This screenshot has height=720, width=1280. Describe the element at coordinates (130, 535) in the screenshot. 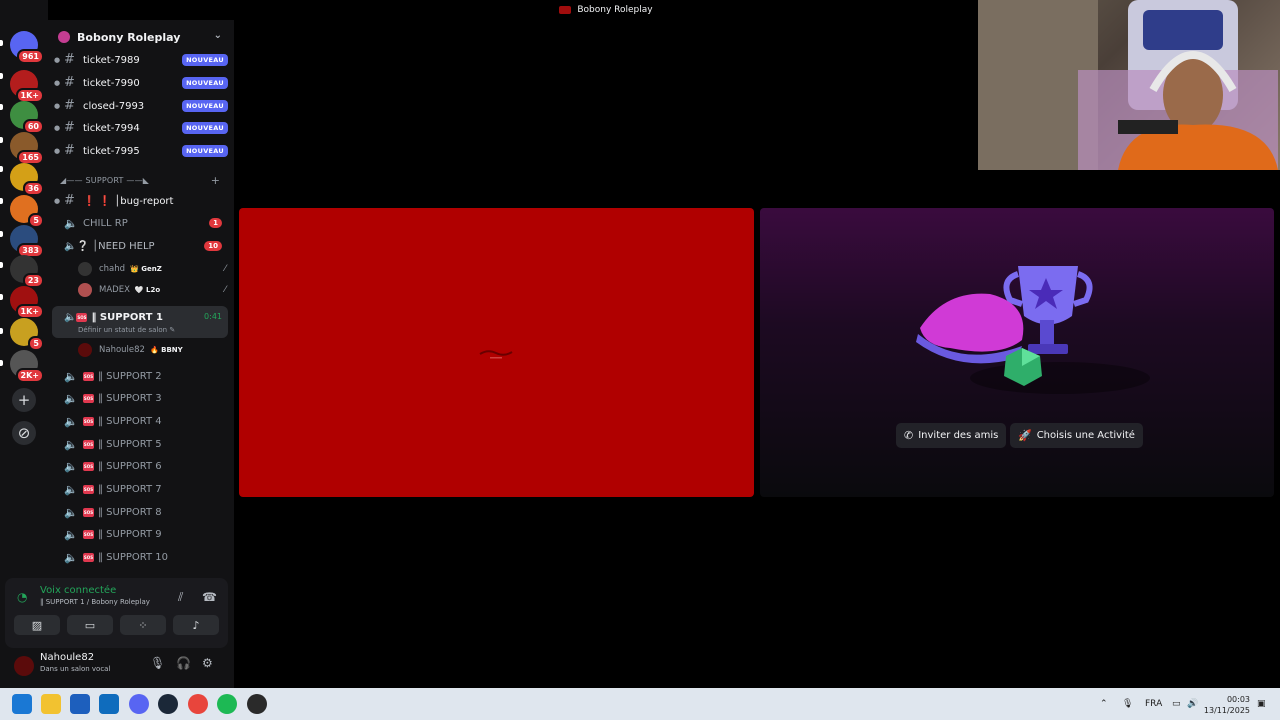

I see `channel-name: ‖ SUPPORT 9` at that location.